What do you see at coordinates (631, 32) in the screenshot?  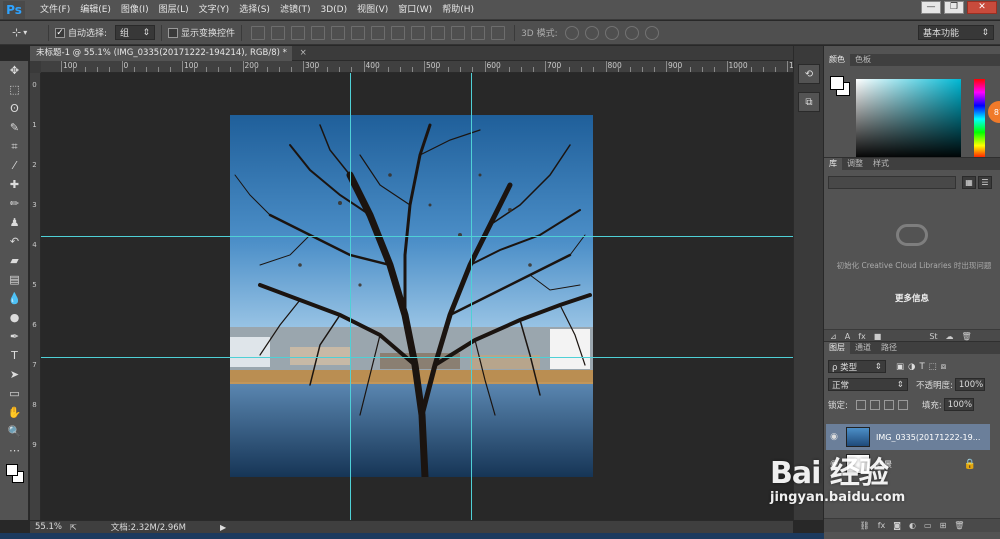 I see `3d-slide-icon` at bounding box center [631, 32].